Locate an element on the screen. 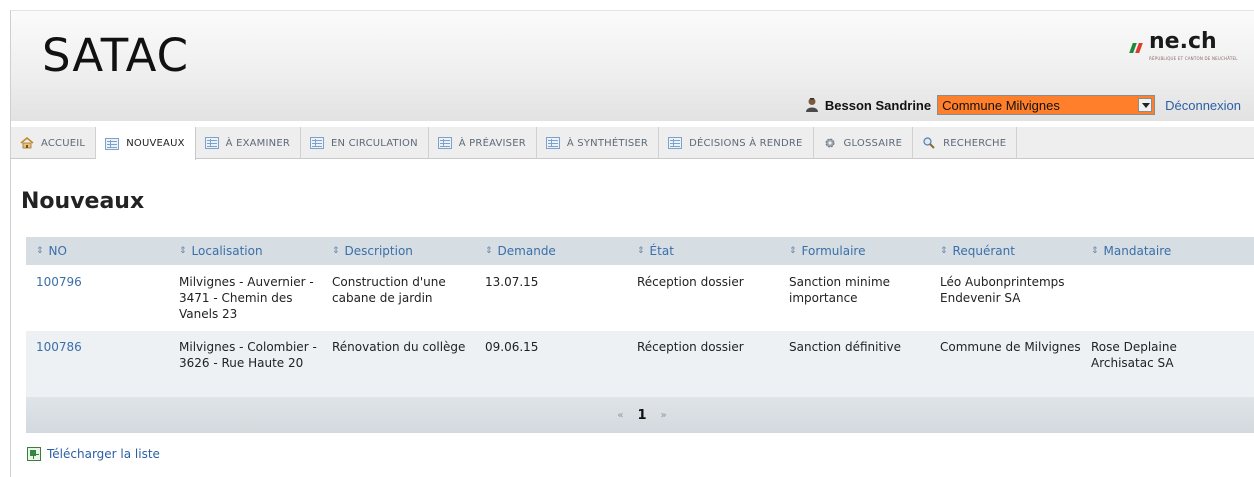 The width and height of the screenshot is (1254, 477). home-icon is located at coordinates (27, 143).